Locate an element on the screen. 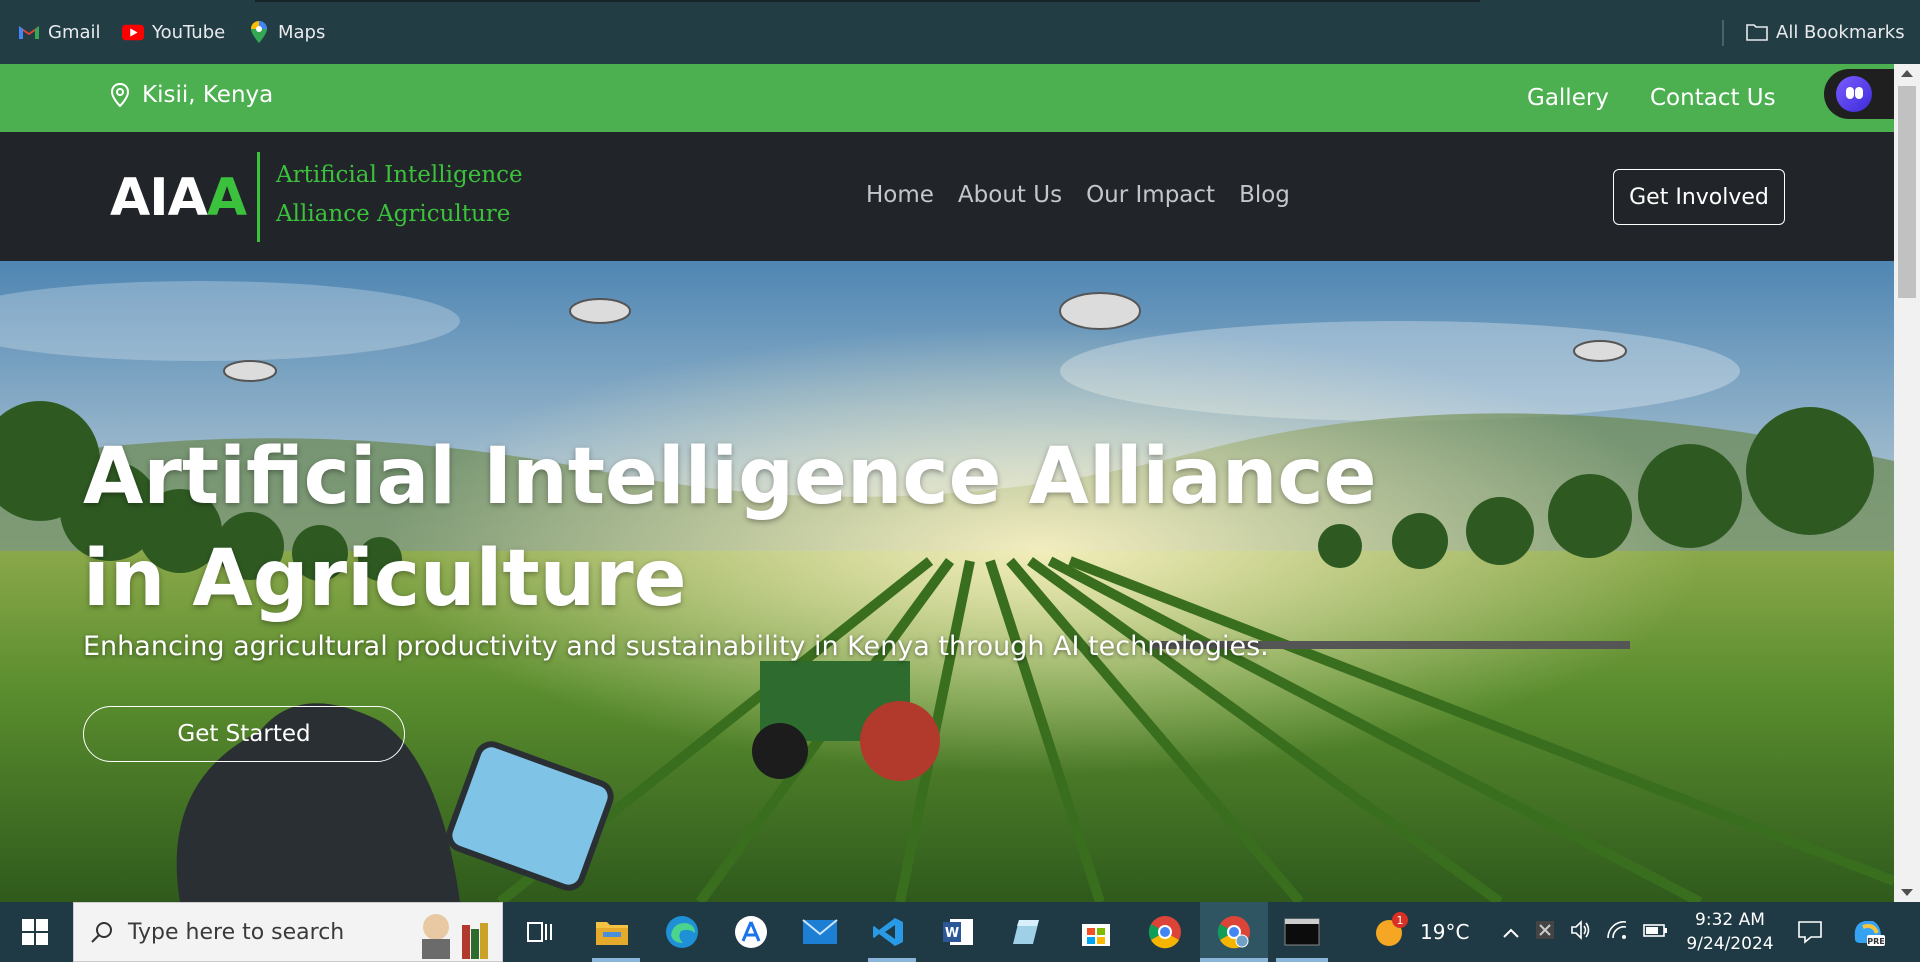 The height and width of the screenshot is (962, 1920). youtube-icon is located at coordinates (133, 32).